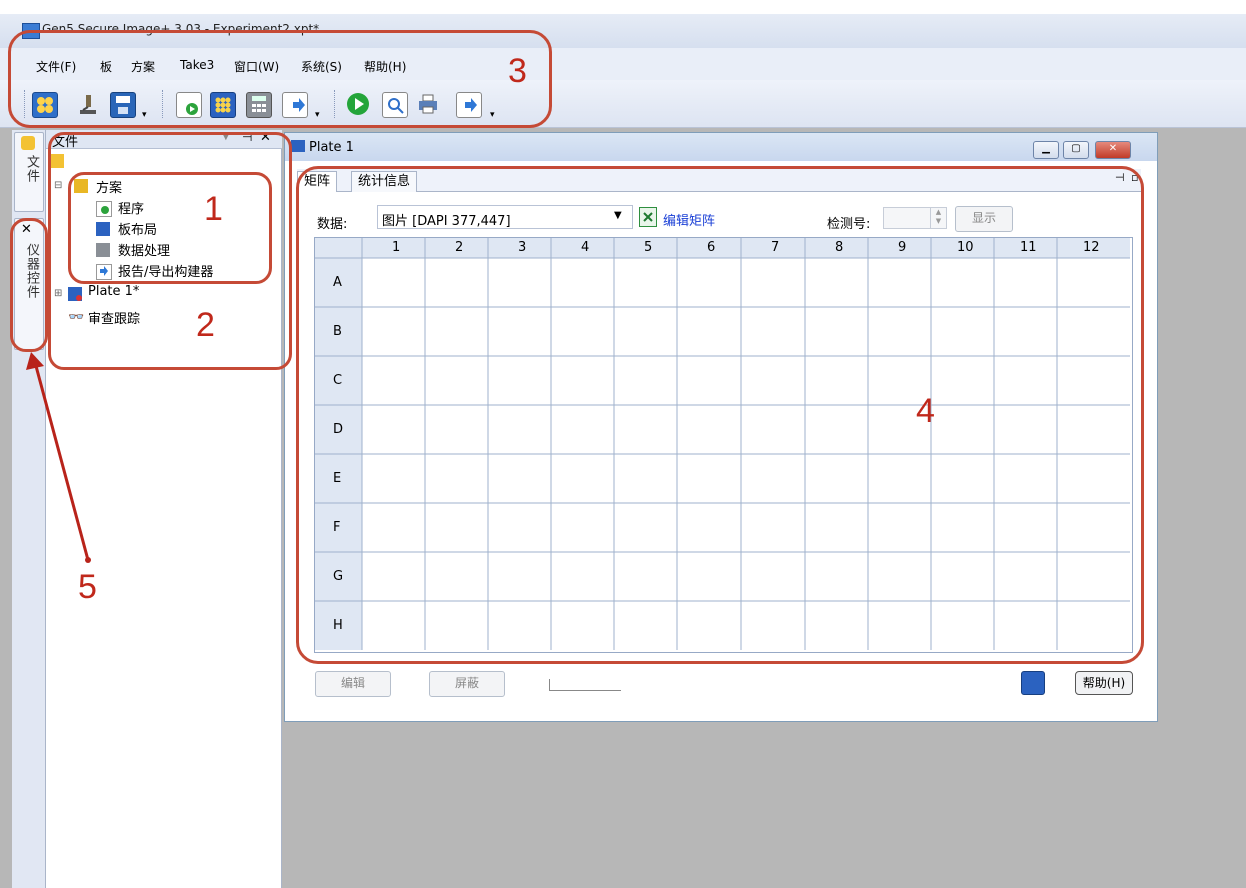 The image size is (1246, 888). What do you see at coordinates (925, 411) in the screenshot?
I see `callout-number-4: 4` at bounding box center [925, 411].